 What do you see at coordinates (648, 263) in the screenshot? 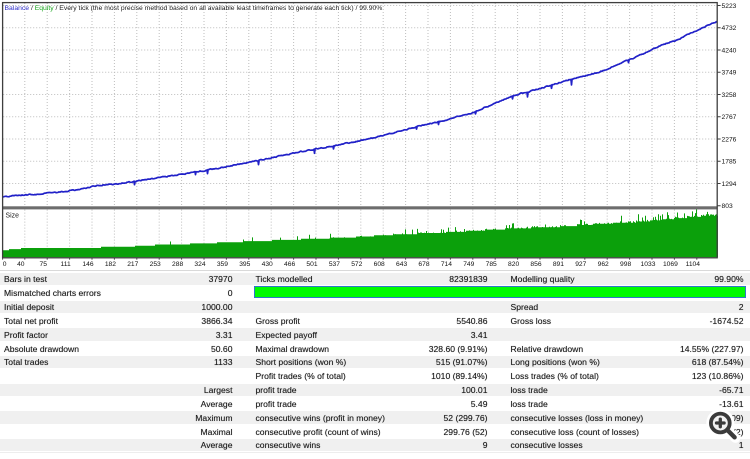
I see `svg-text: 1033` at bounding box center [648, 263].